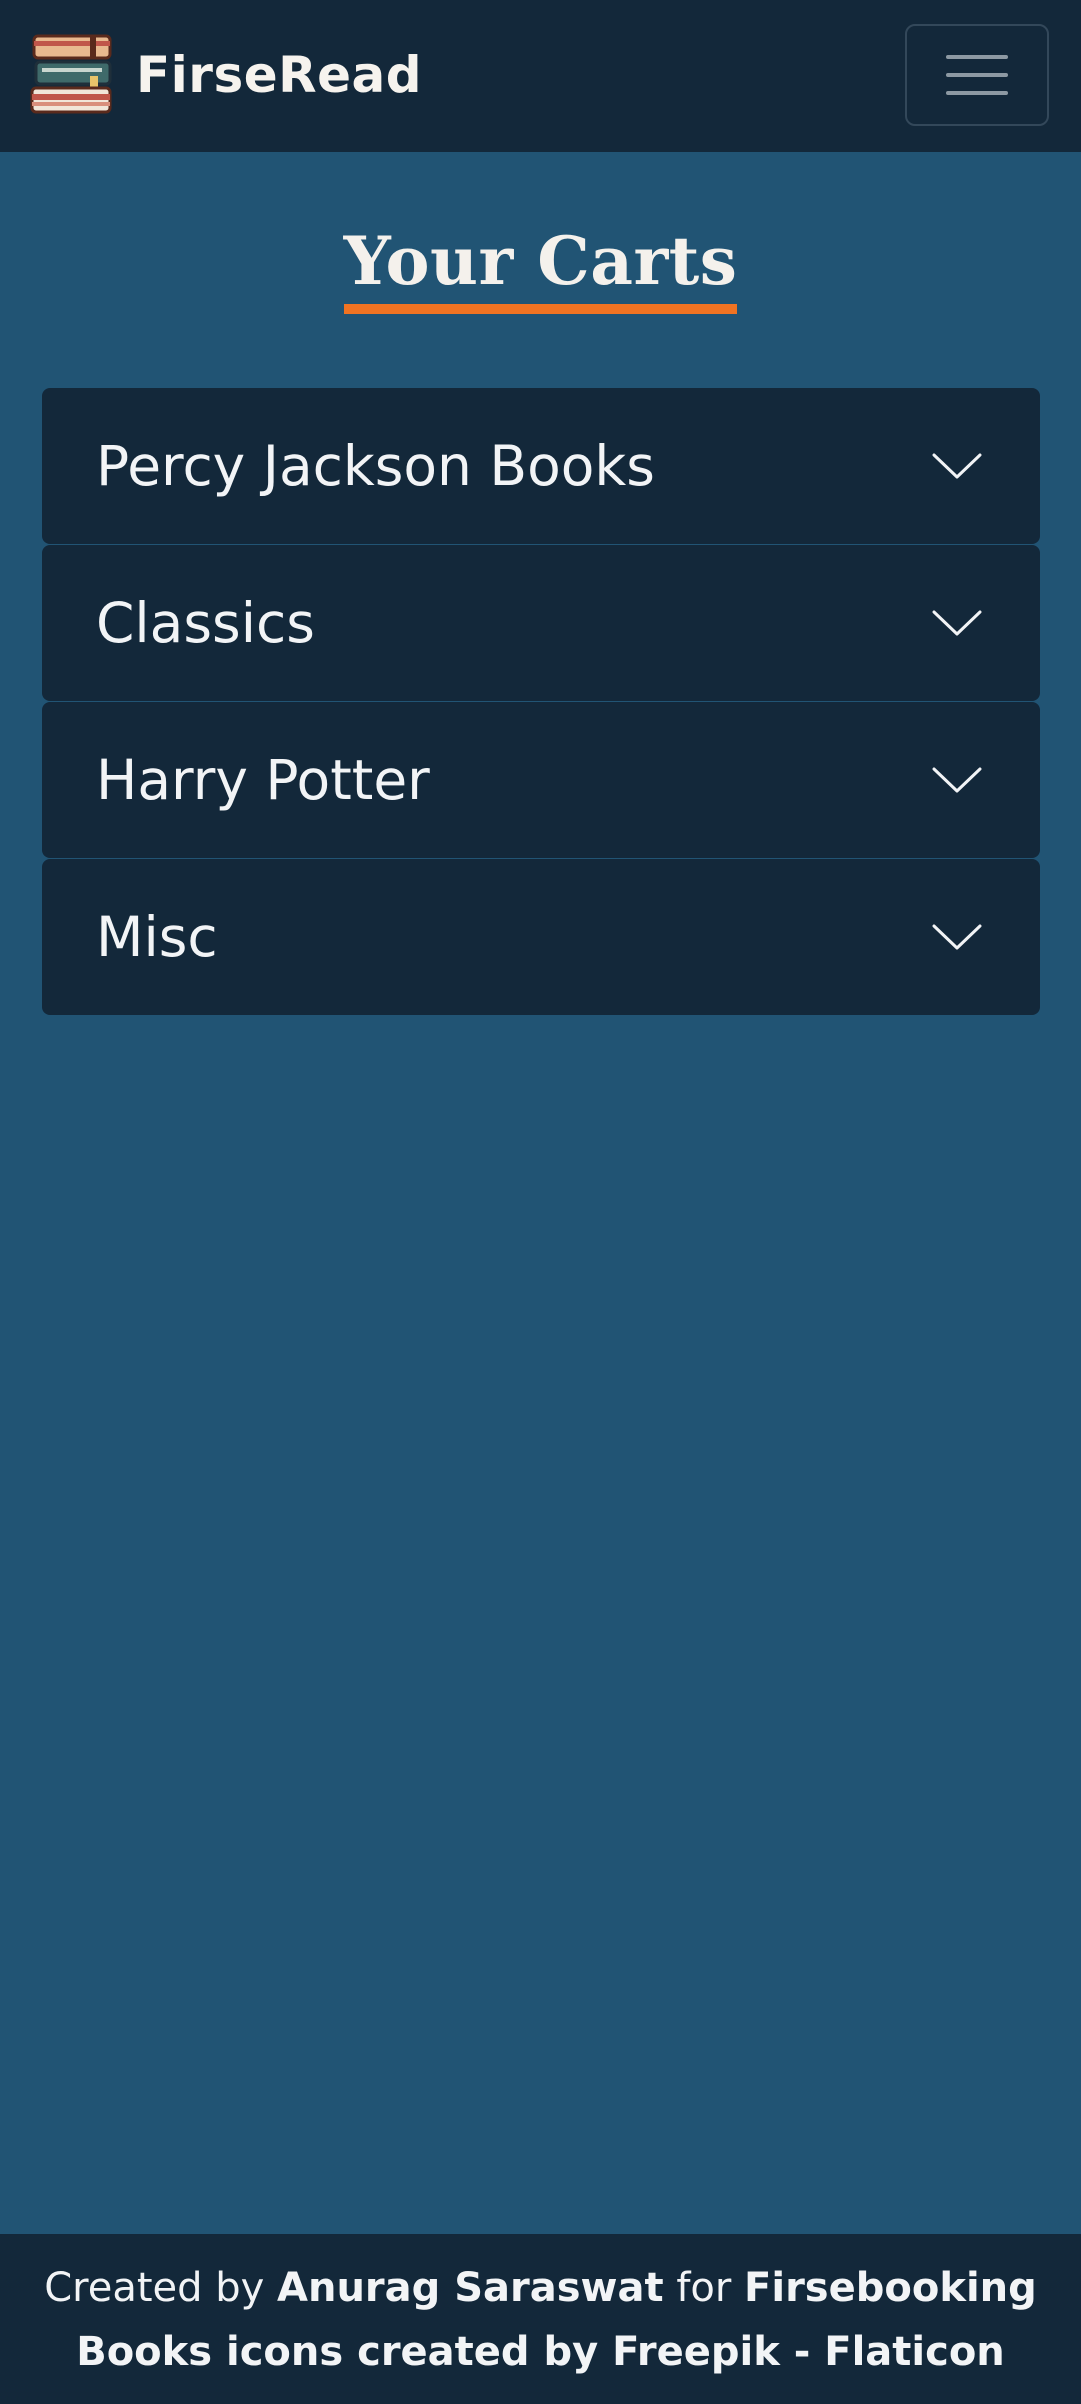  I want to click on books-stack-icon, so click(71, 74).